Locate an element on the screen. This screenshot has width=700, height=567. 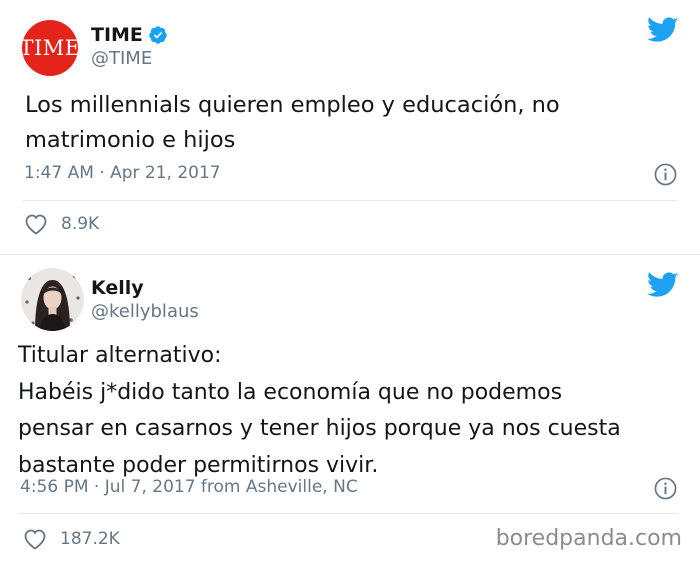
tweet-timestamp: 1:47 AM · Apr 21, 2017 is located at coordinates (122, 173).